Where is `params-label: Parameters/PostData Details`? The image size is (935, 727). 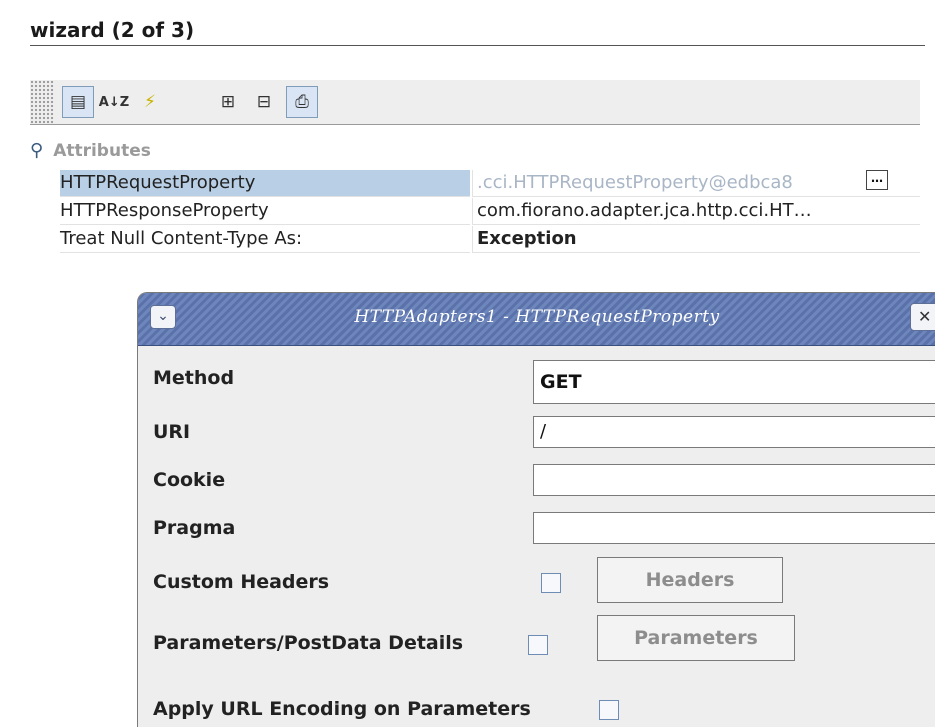 params-label: Parameters/PostData Details is located at coordinates (308, 643).